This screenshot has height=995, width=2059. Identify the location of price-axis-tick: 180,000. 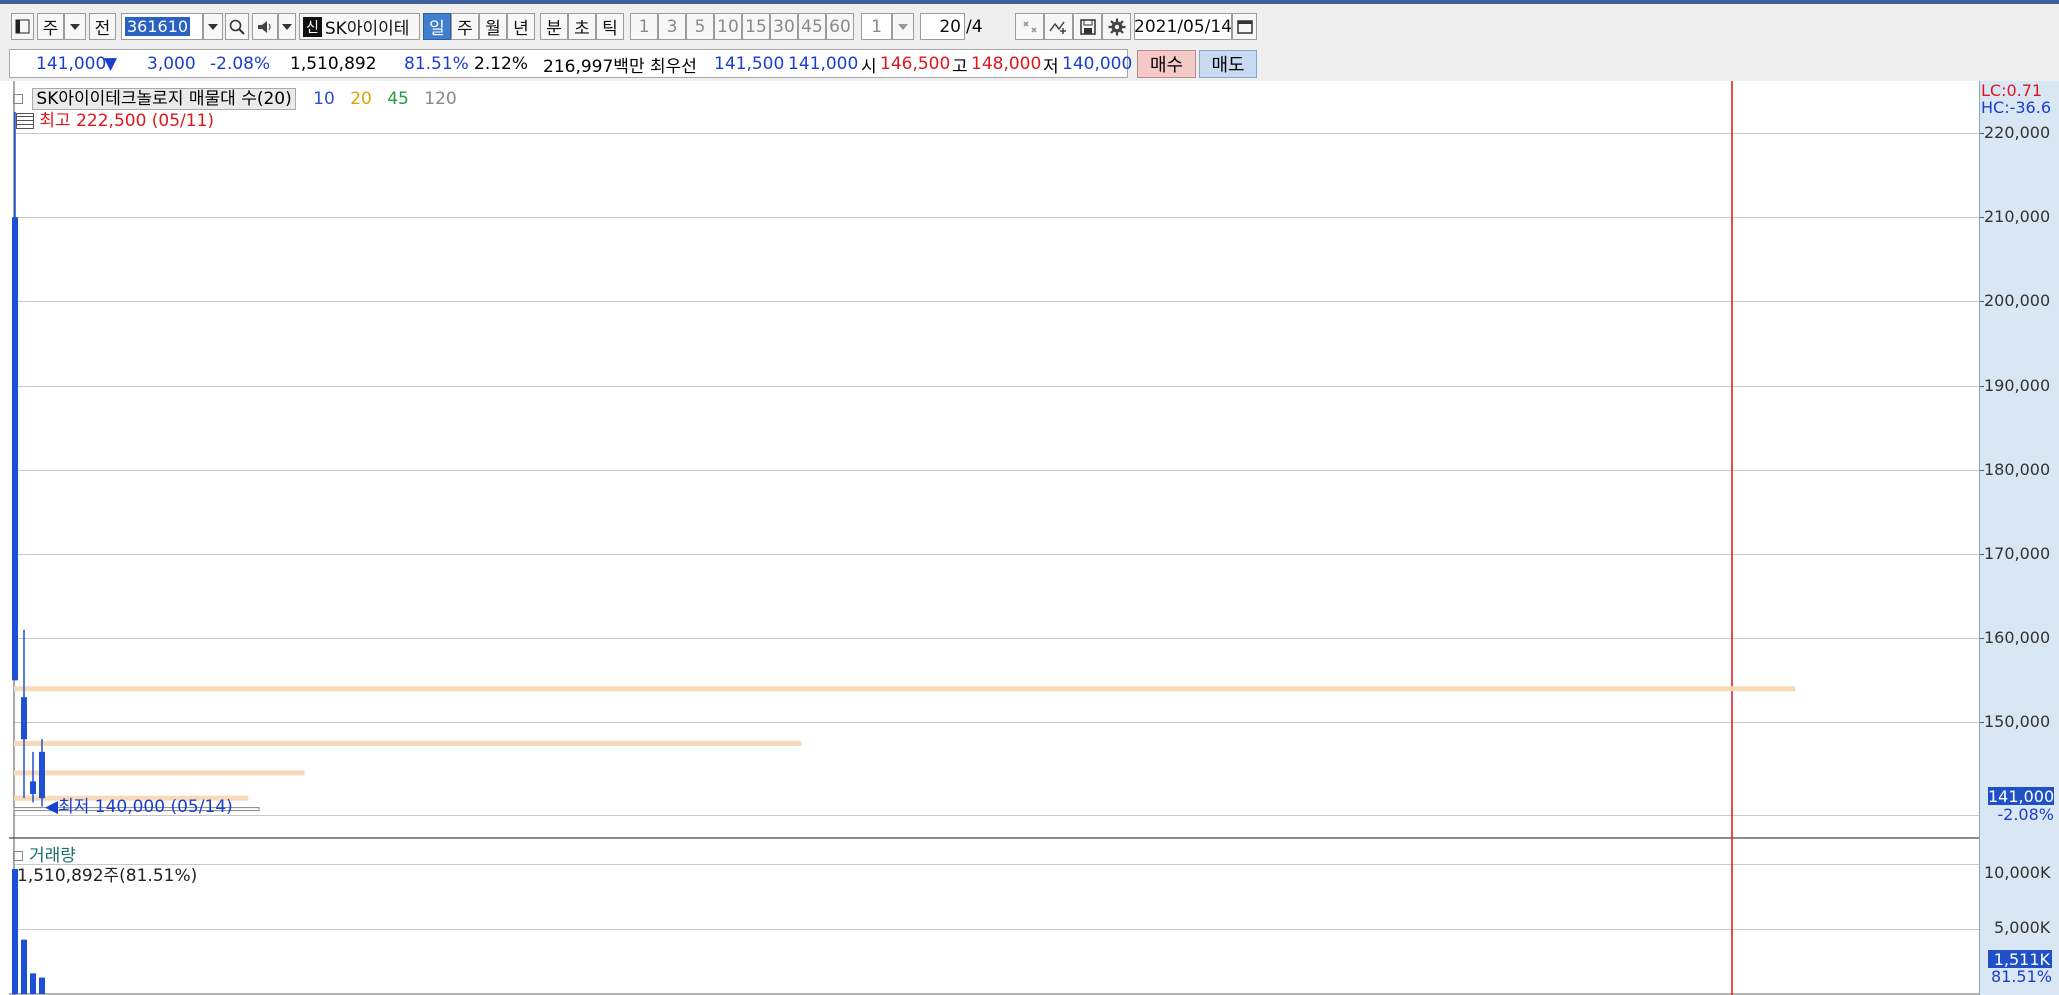
(2015, 469).